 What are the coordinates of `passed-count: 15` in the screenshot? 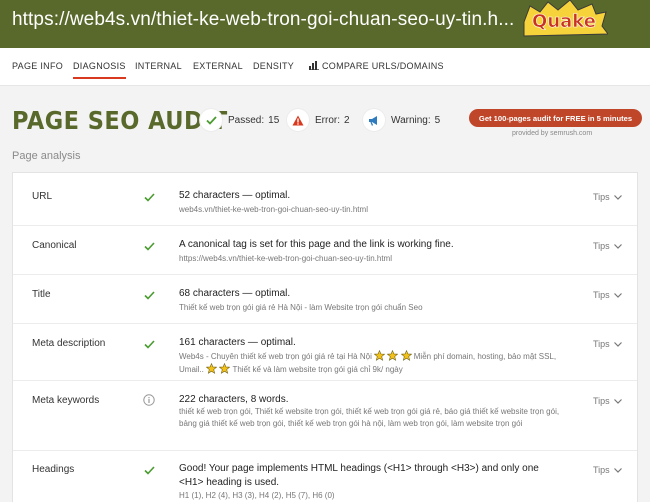 It's located at (274, 120).